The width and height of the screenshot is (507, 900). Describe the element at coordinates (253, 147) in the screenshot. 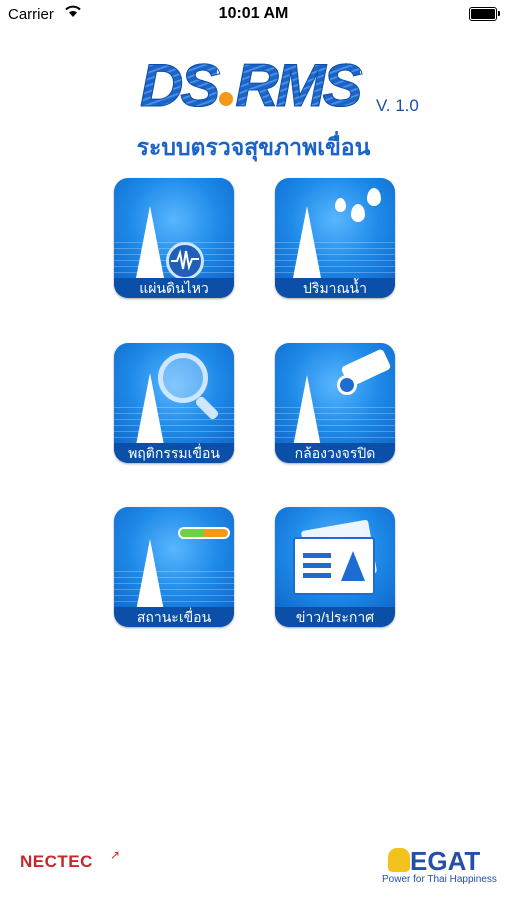

I see `app-subtitle: ระบบตรวจสุขภาพเขื่อน` at that location.